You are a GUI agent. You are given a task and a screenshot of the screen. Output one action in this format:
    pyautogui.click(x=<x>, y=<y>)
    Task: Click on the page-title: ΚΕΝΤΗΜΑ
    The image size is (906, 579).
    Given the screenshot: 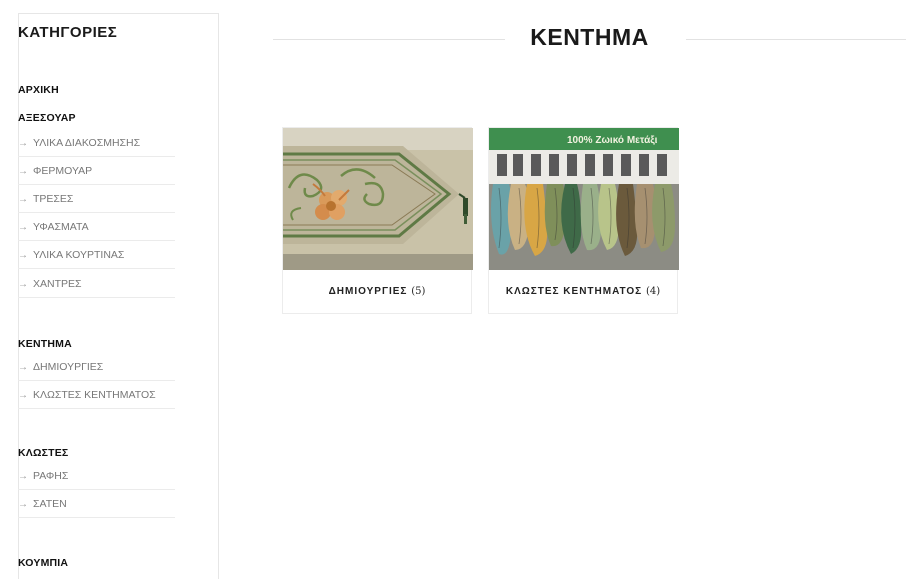 What is the action you would take?
    pyautogui.click(x=589, y=37)
    